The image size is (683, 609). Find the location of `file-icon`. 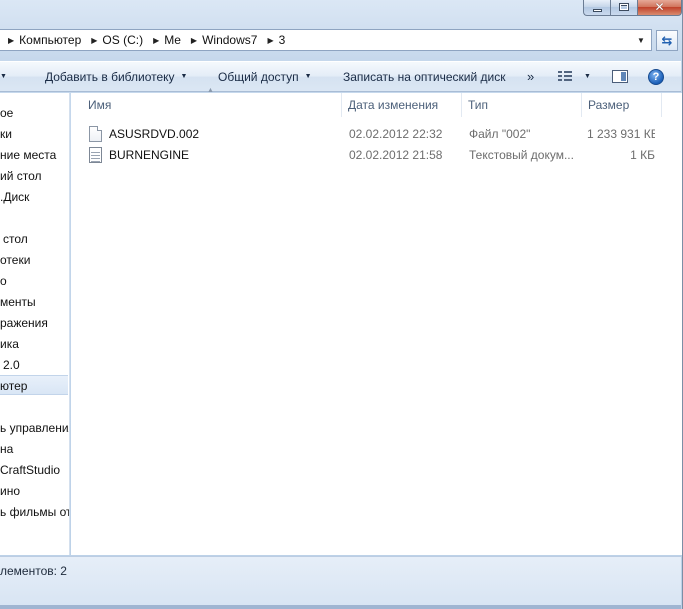

file-icon is located at coordinates (95, 134).